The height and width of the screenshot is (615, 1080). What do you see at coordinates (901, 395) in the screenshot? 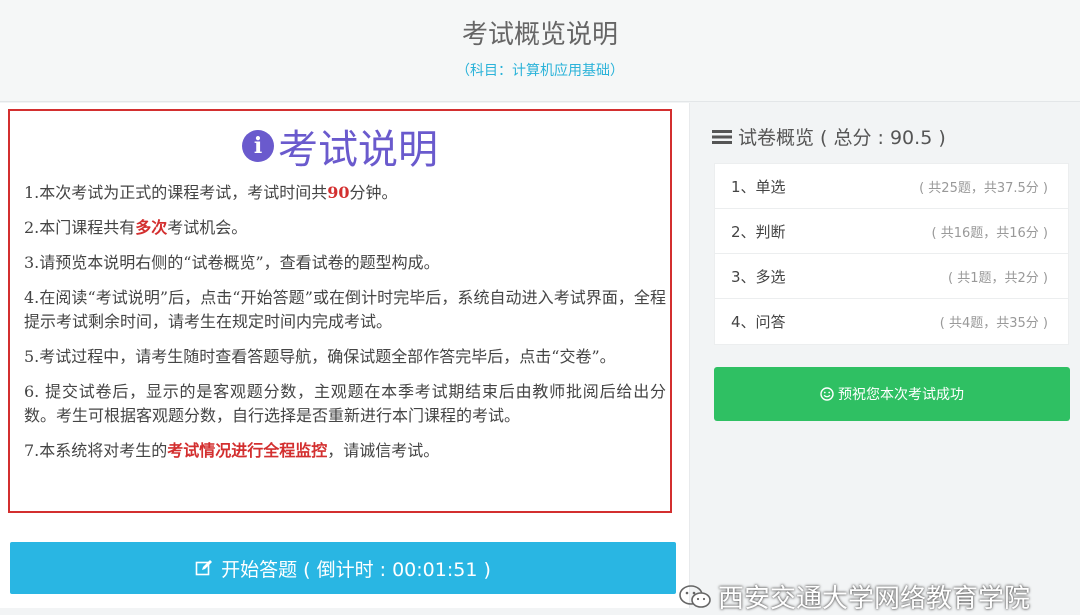
I see `good-luck-label: 预祝您本次考试成功` at bounding box center [901, 395].